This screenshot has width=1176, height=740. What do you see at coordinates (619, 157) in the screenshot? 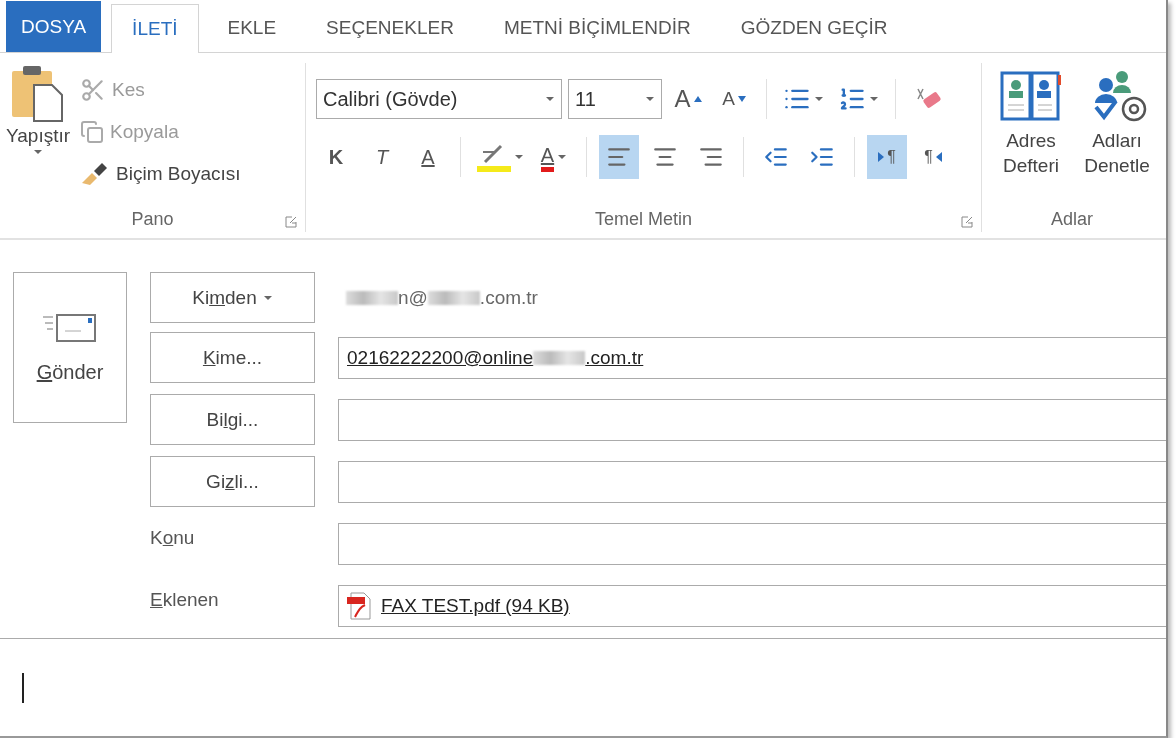
I see `align-button` at bounding box center [619, 157].